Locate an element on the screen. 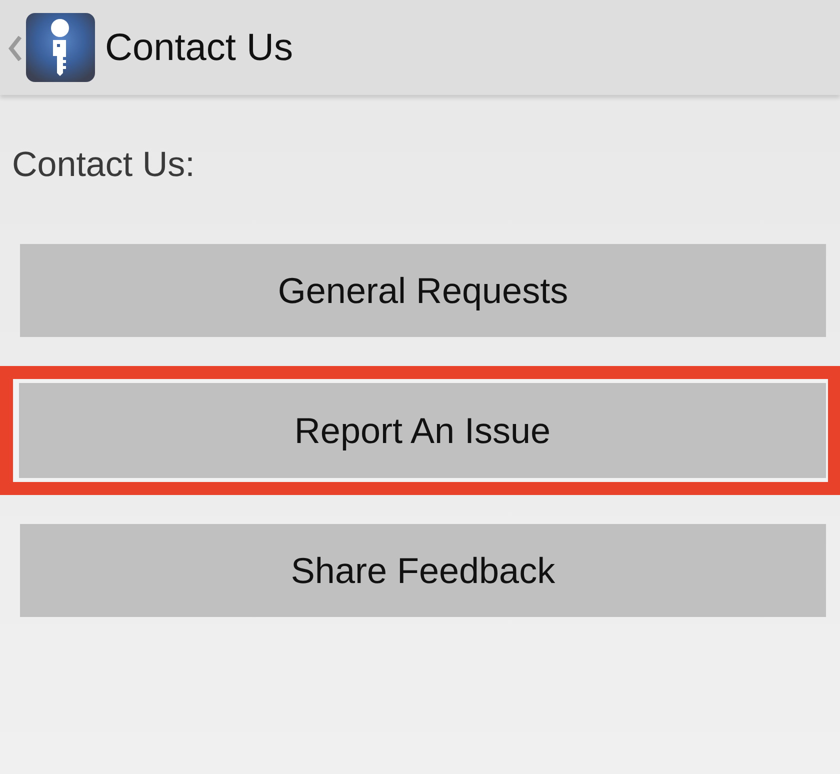 This screenshot has height=774, width=840. key-app-icon is located at coordinates (60, 47).